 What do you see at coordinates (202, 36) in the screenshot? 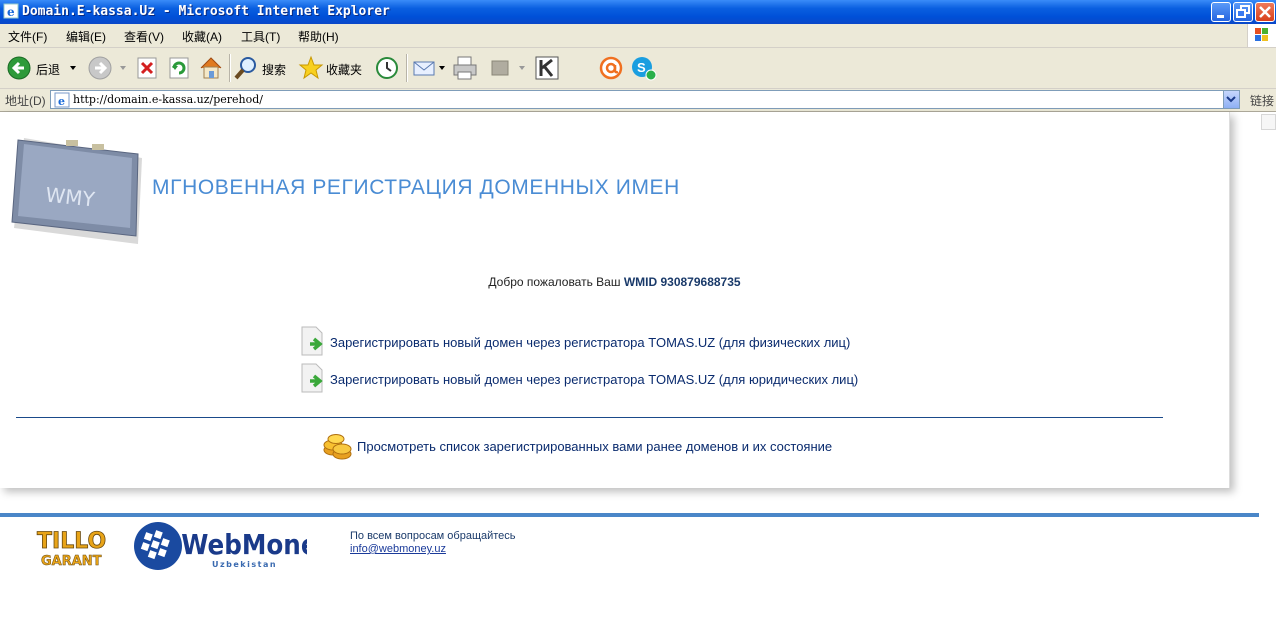
I see `menu-favorites: 收藏(A)` at bounding box center [202, 36].